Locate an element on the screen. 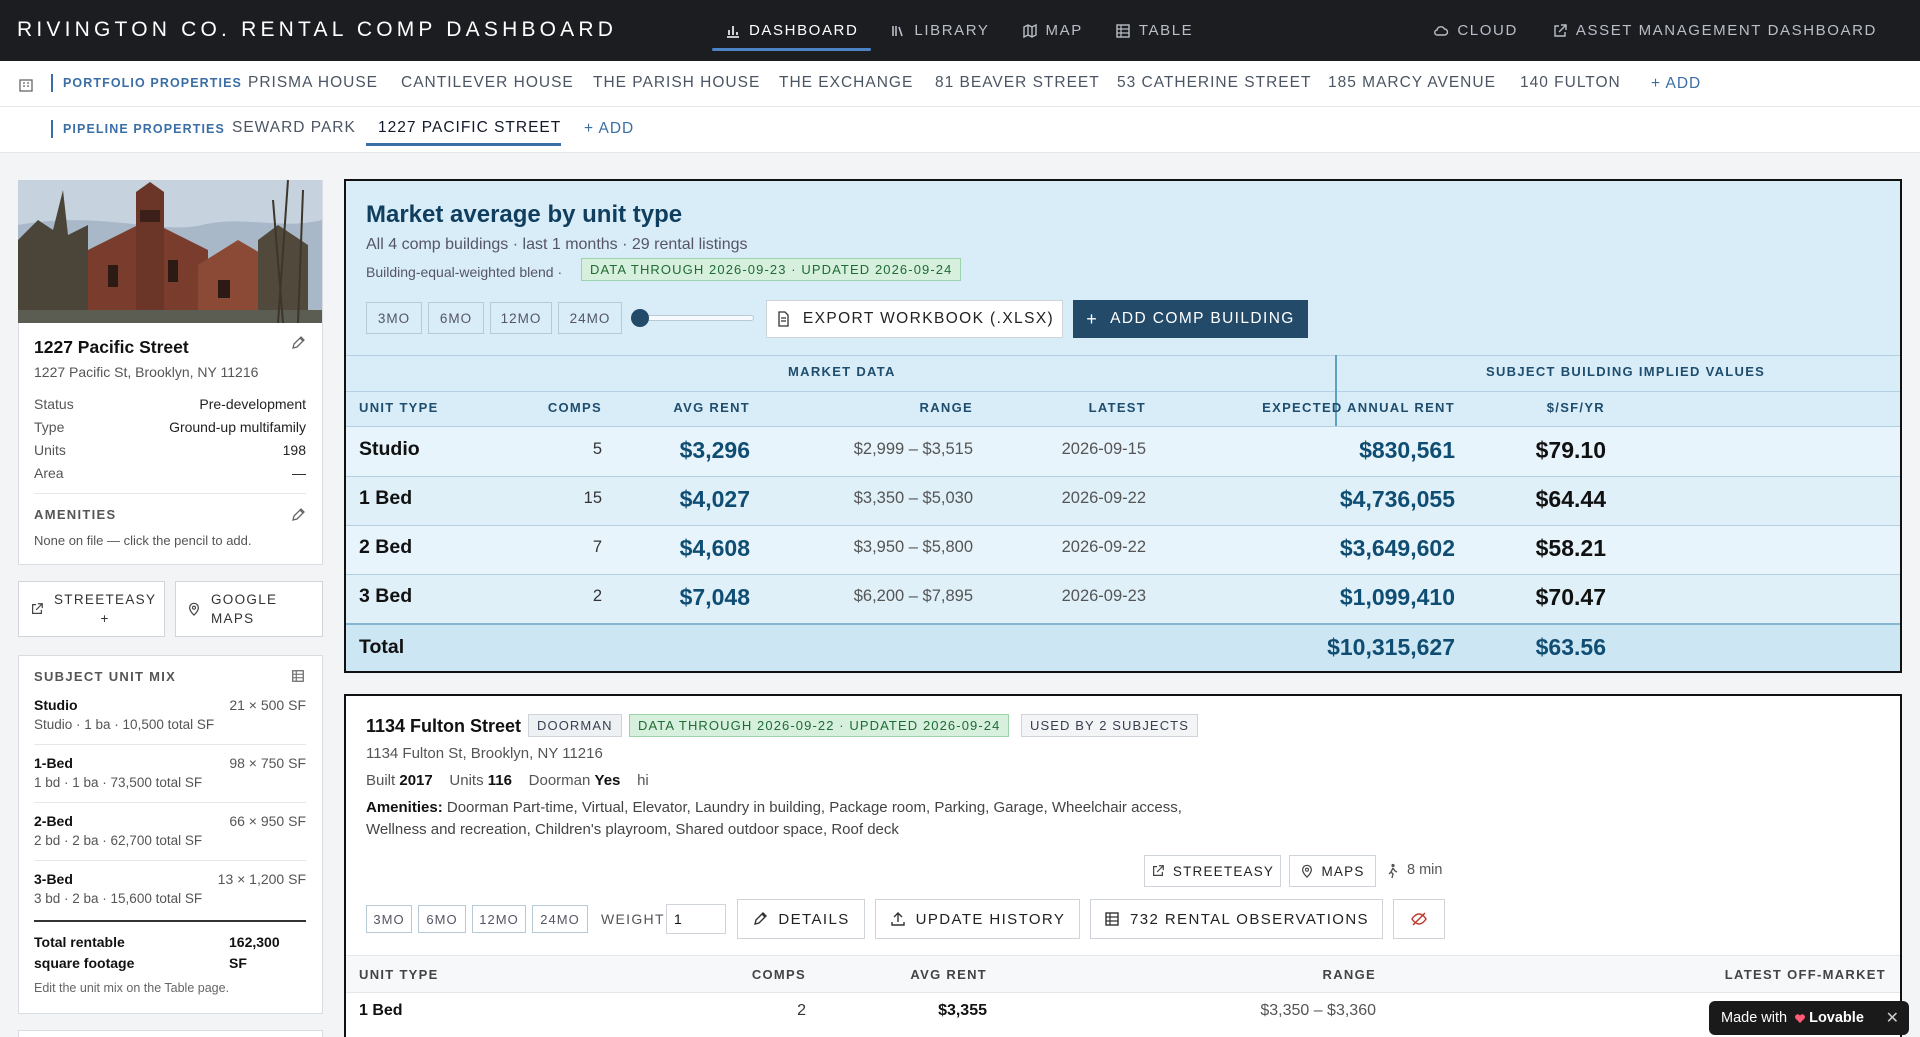  col-latest: LATEST is located at coordinates (1117, 407).